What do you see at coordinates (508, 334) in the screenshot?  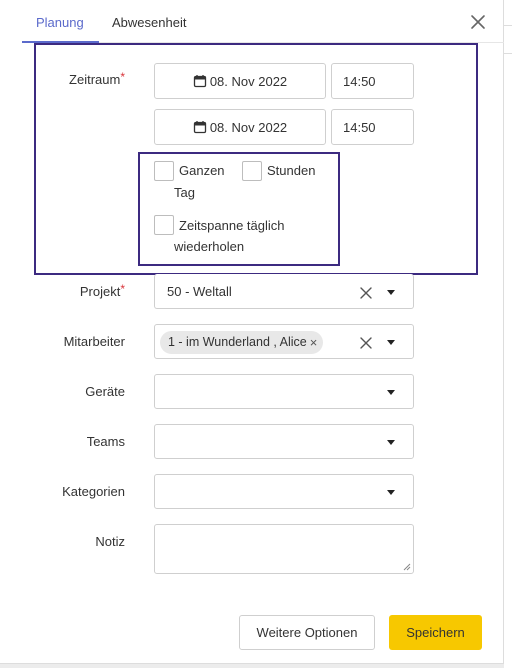 I see `background-panel` at bounding box center [508, 334].